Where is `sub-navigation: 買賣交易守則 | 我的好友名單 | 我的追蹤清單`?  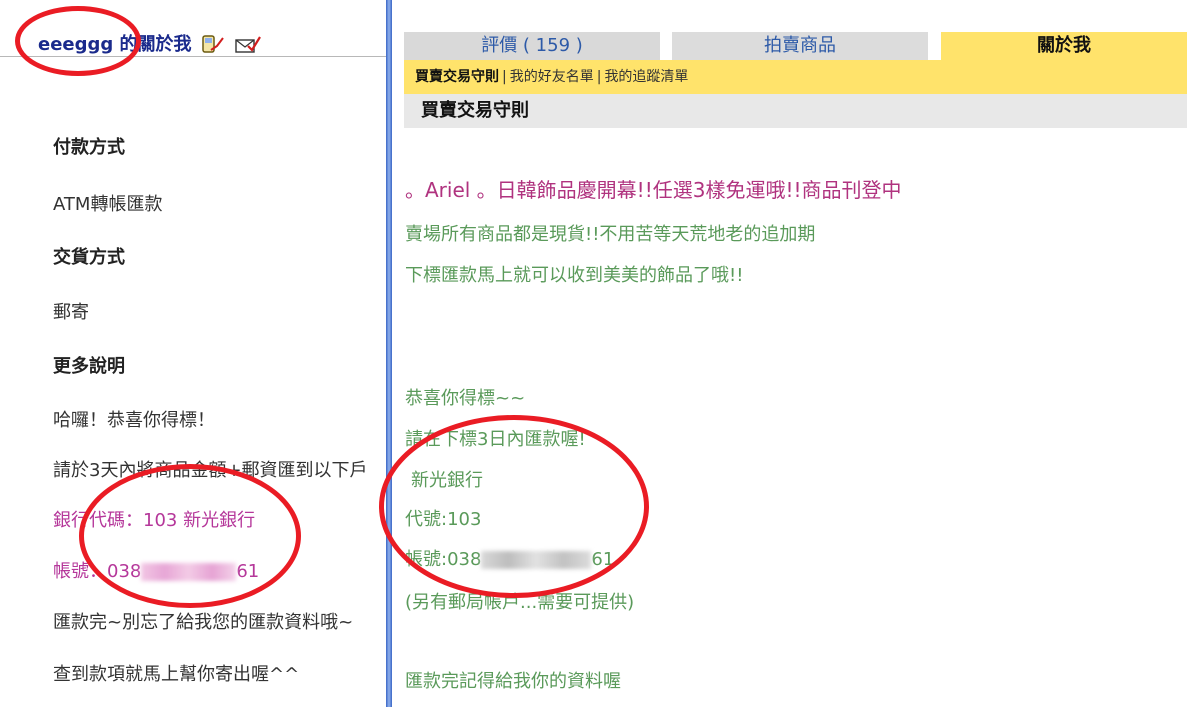
sub-navigation: 買賣交易守則 | 我的好友名單 | 我的追蹤清單 is located at coordinates (795, 77).